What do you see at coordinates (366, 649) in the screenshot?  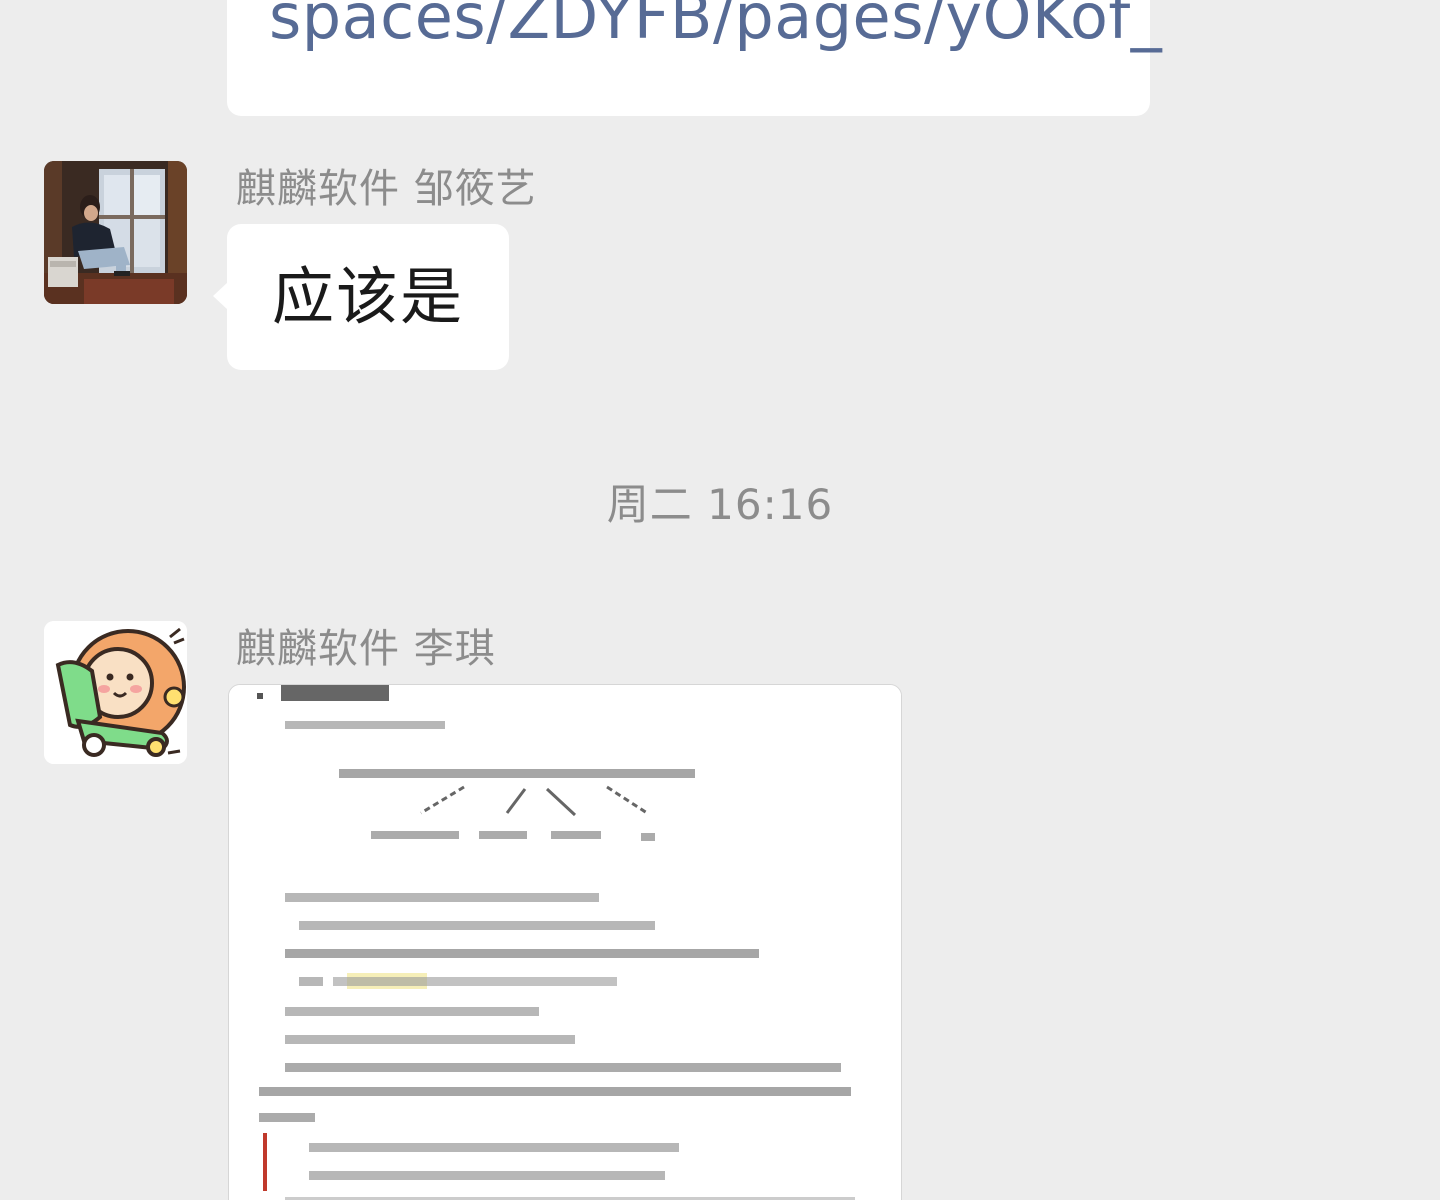 I see `sender-name: 麒麟软件 李琪` at bounding box center [366, 649].